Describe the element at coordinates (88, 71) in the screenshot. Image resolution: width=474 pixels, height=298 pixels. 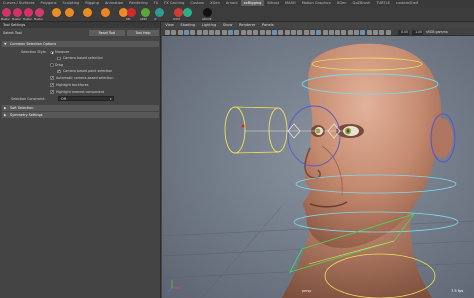
I see `camera-paint-label: Camera based paint selection` at that location.